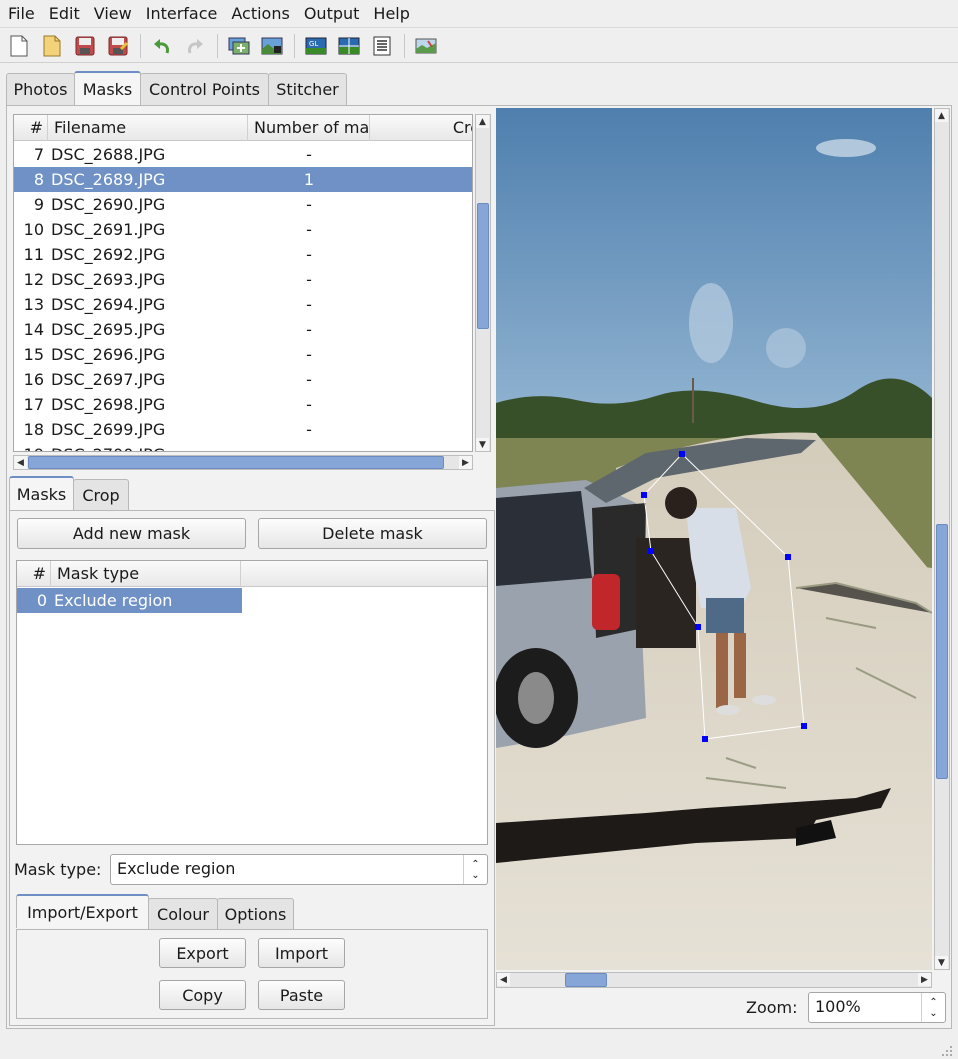 The width and height of the screenshot is (958, 1059). Describe the element at coordinates (260, 14) in the screenshot. I see `menu-actions: Actions` at that location.